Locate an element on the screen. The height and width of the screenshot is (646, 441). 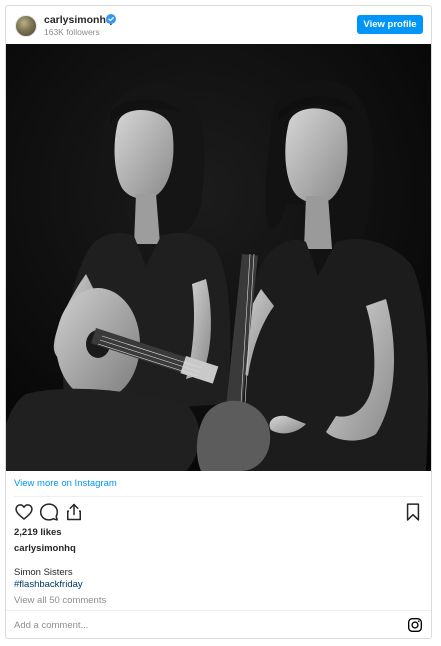
caption-author: carlysimonhq is located at coordinates (45, 548).